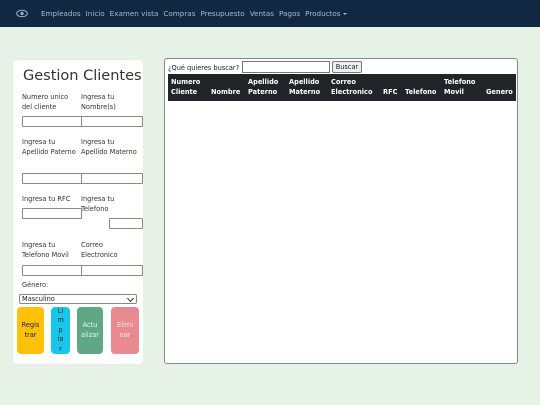 This screenshot has width=540, height=405. Describe the element at coordinates (134, 13) in the screenshot. I see `nav-link-examen-vista: Examen vista` at that location.